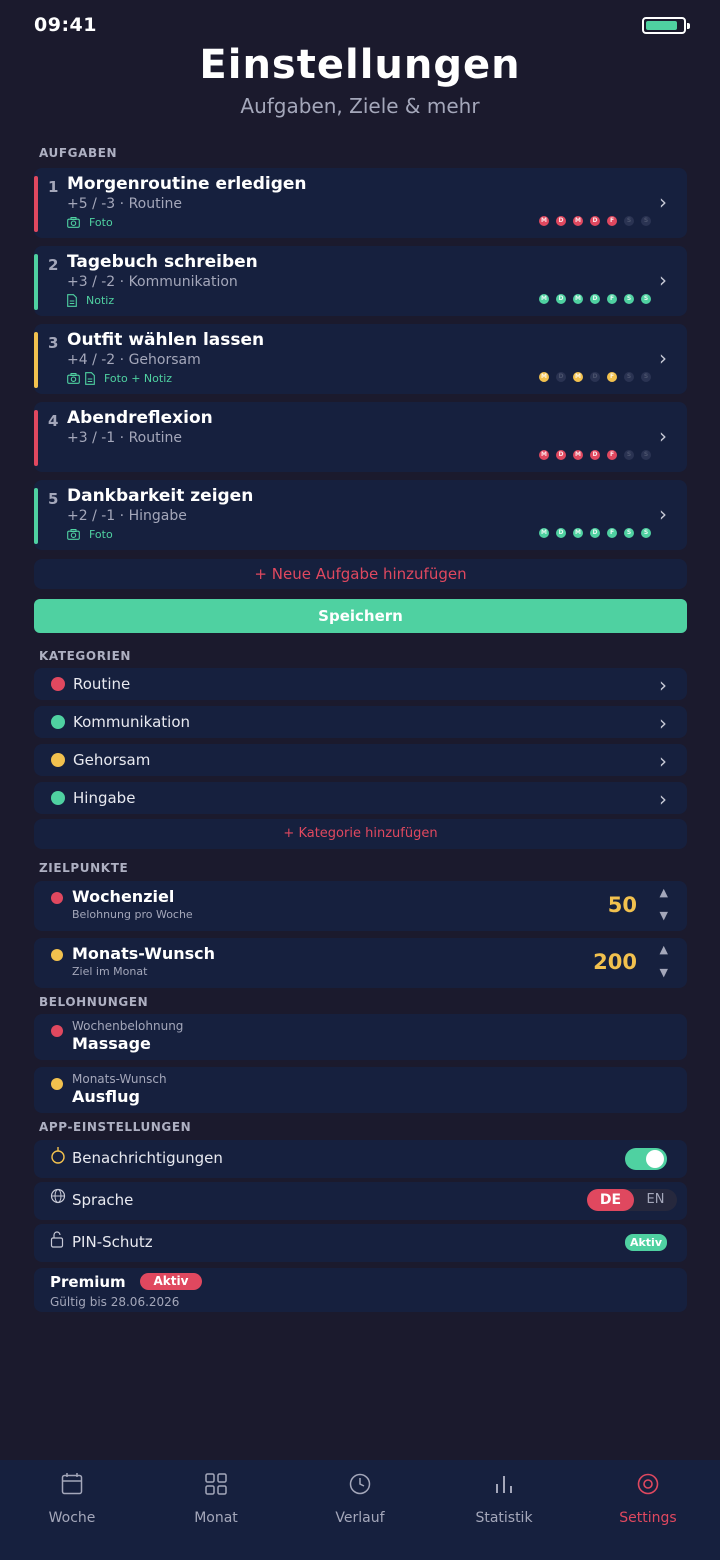 The width and height of the screenshot is (720, 1560). I want to click on task-row: 4 Abendreflexion +3 / -1 · Routine M D M D F S S ›, so click(360, 437).